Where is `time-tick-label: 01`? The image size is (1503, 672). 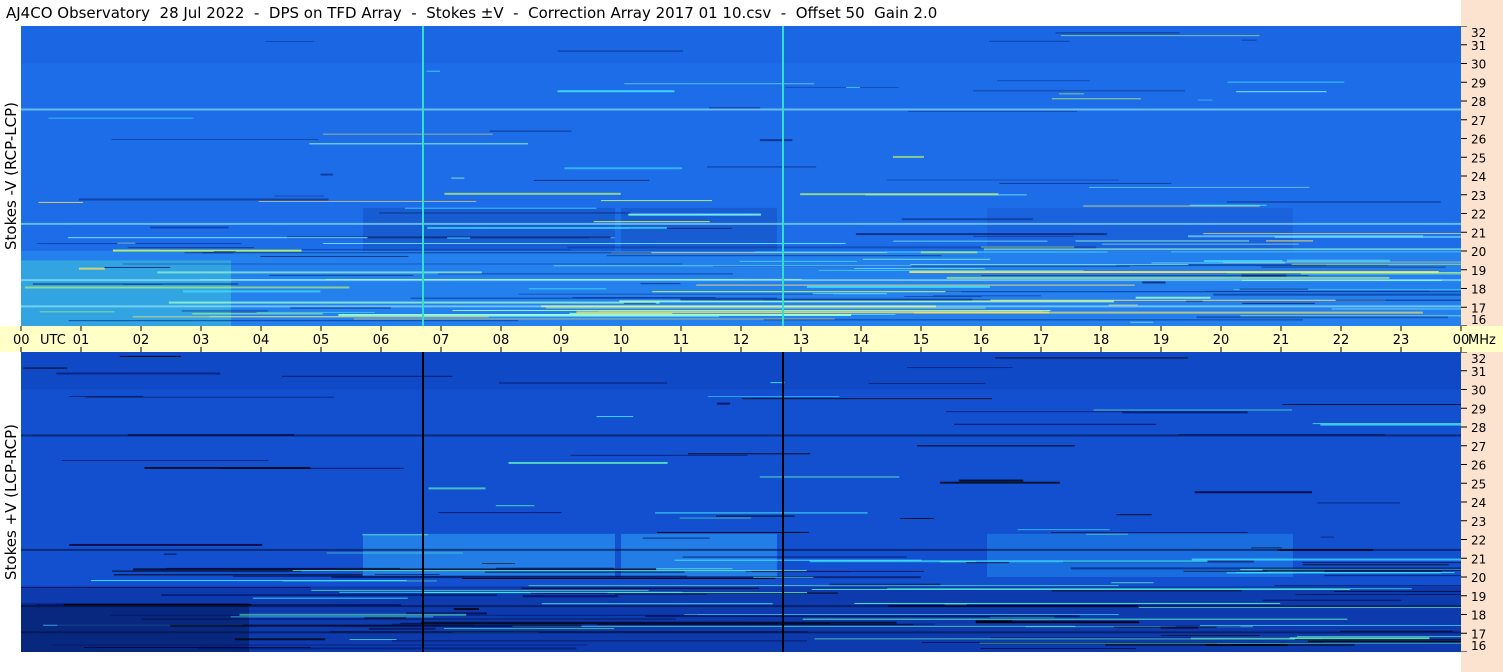 time-tick-label: 01 is located at coordinates (81, 340).